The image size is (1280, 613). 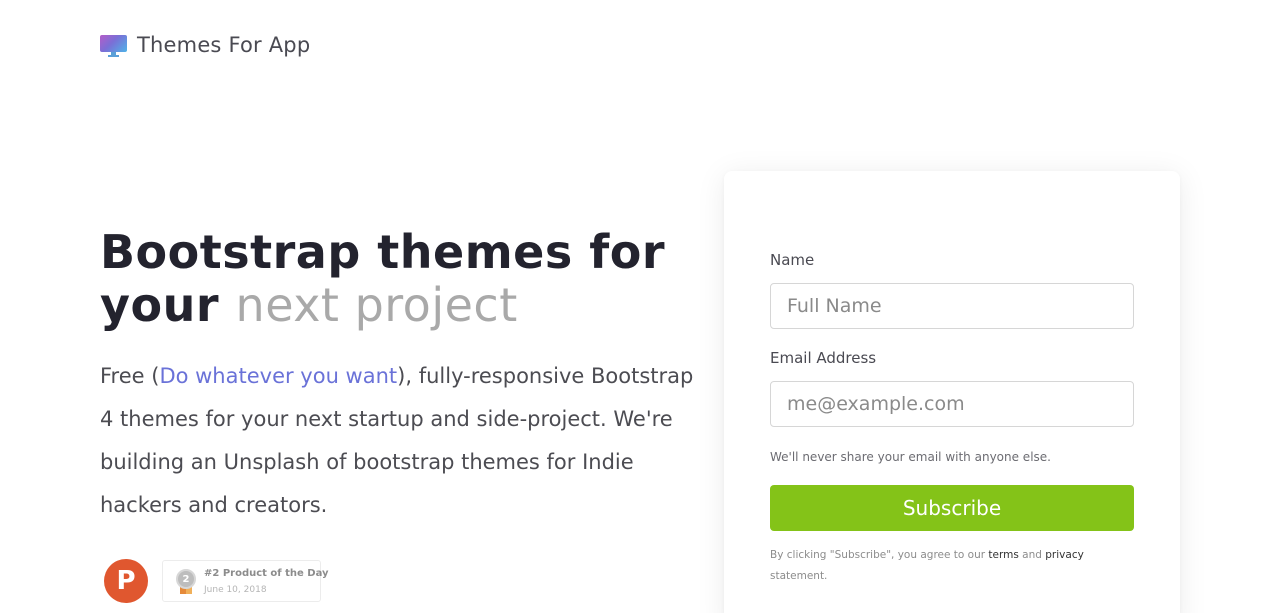 I want to click on brand-link: Themes For App, so click(x=205, y=45).